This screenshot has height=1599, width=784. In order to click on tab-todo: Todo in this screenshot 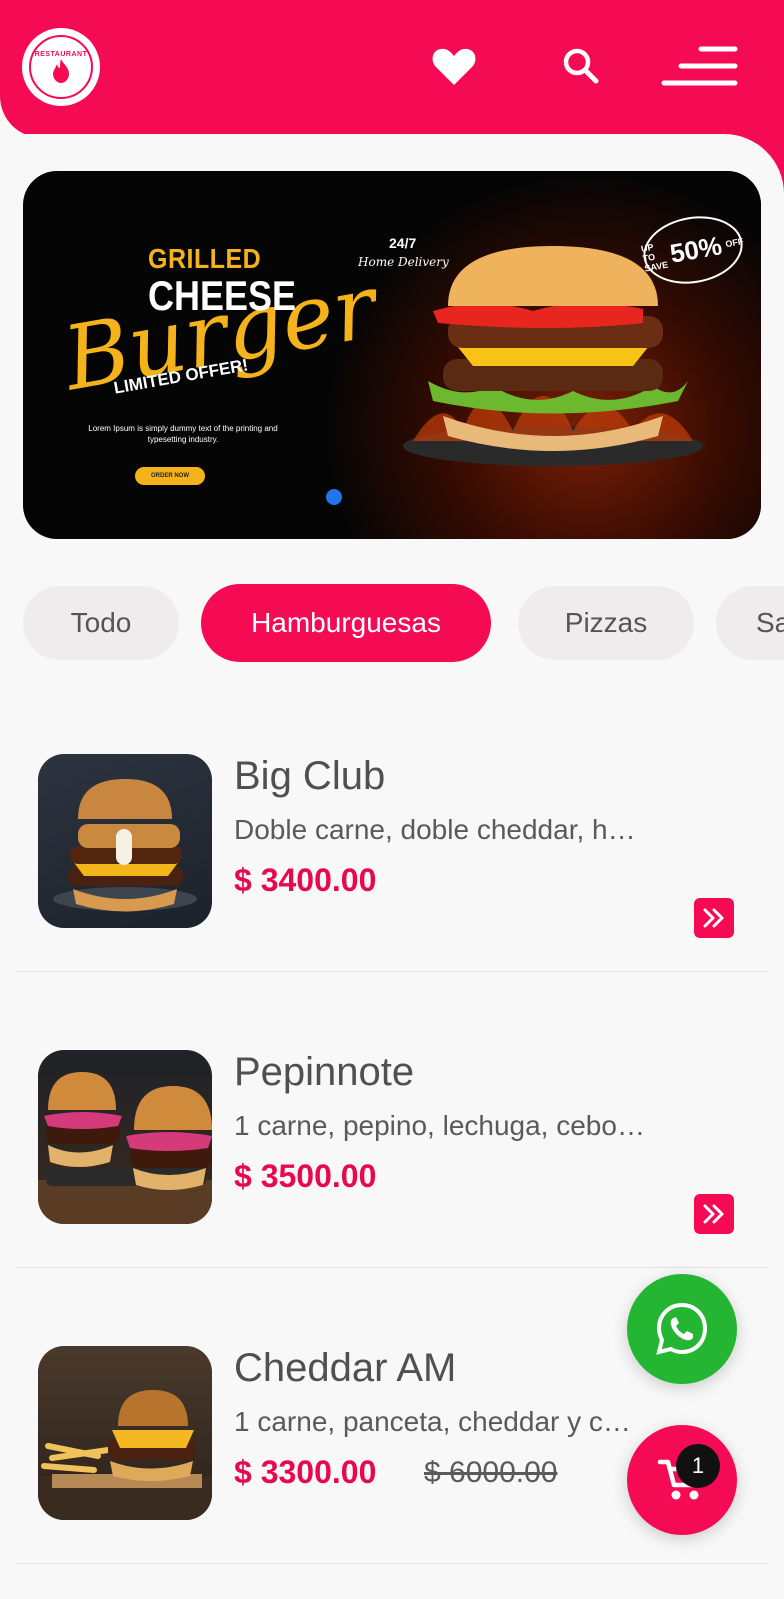, I will do `click(101, 623)`.